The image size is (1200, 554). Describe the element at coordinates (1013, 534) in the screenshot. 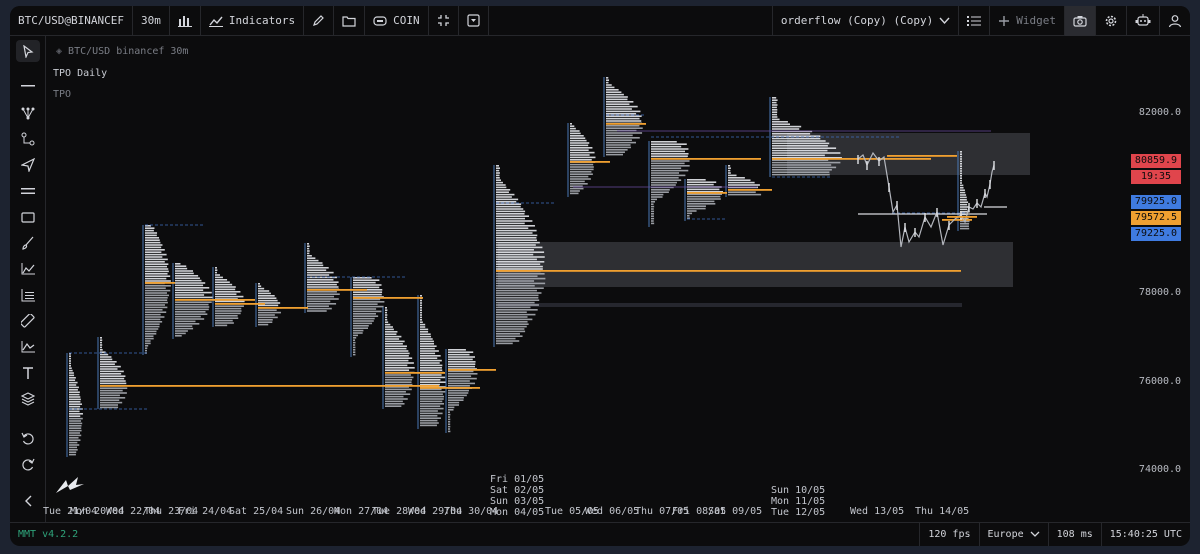

I see `region-selector: Europe` at that location.